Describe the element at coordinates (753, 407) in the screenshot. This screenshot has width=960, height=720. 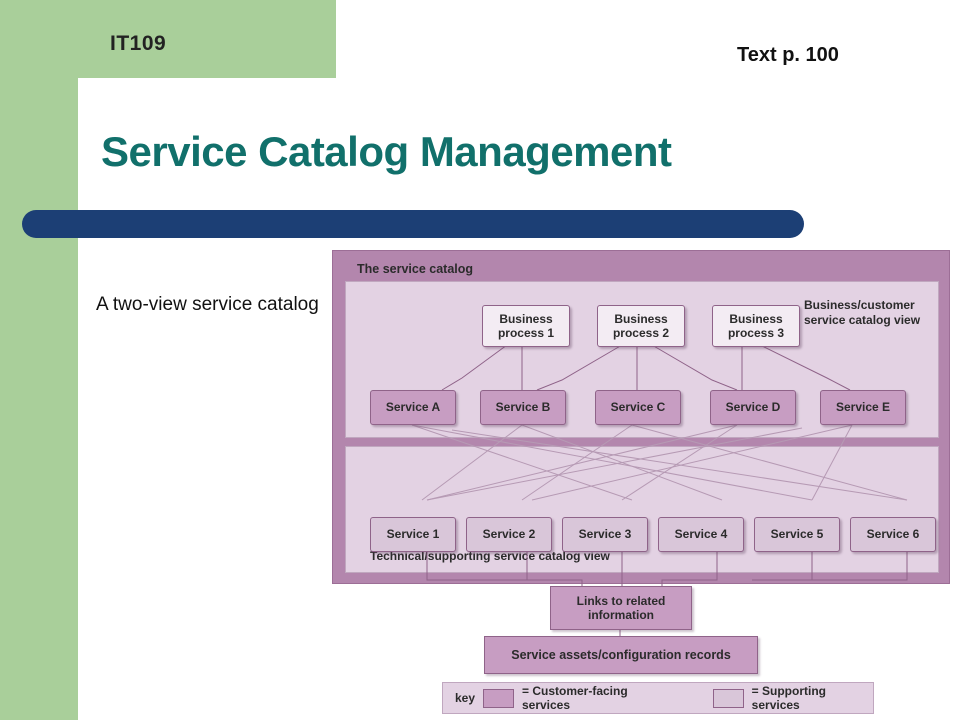
I see `service-d-box: Service D` at that location.